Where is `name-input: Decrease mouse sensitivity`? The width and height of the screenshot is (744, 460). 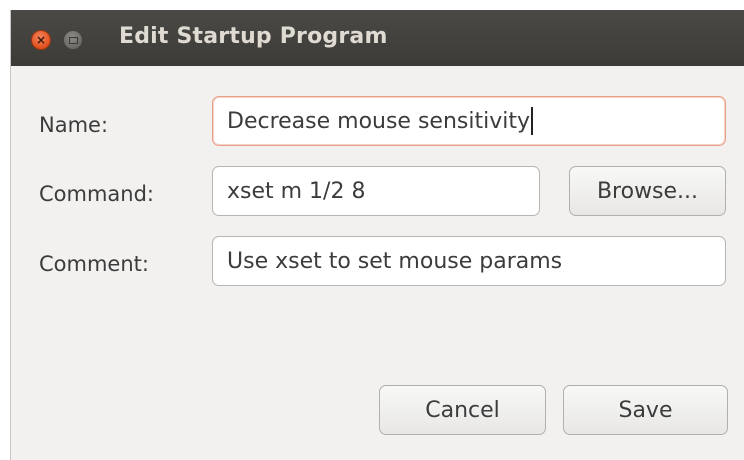 name-input: Decrease mouse sensitivity is located at coordinates (469, 121).